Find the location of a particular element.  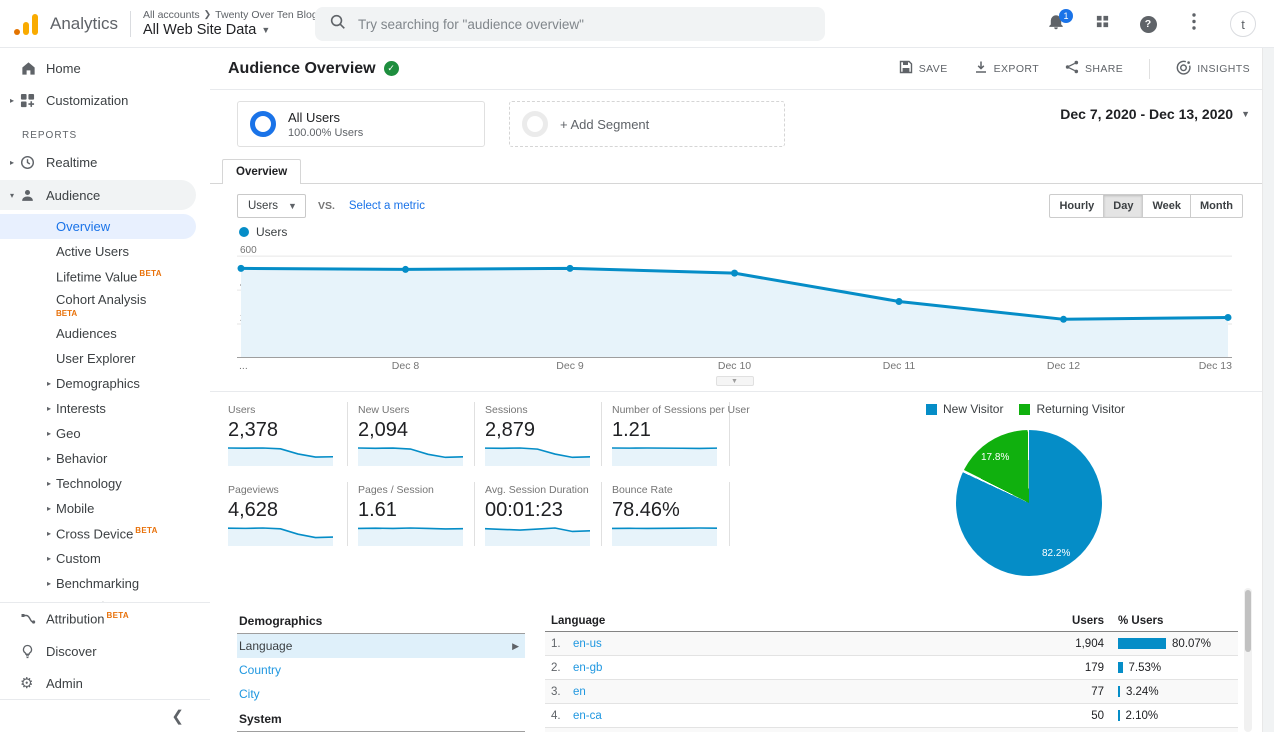

metric-dropdown: Users ▼ is located at coordinates (271, 206).